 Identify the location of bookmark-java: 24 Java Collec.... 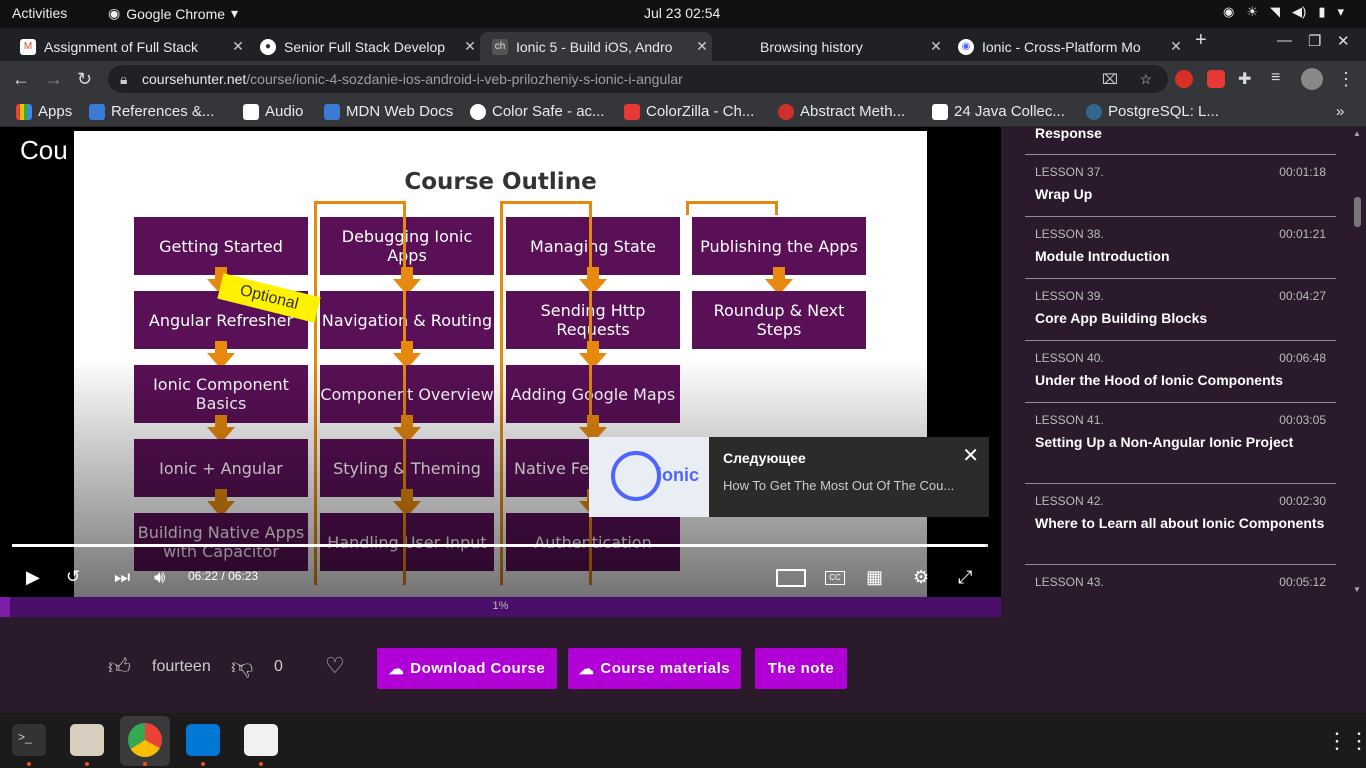
(998, 111).